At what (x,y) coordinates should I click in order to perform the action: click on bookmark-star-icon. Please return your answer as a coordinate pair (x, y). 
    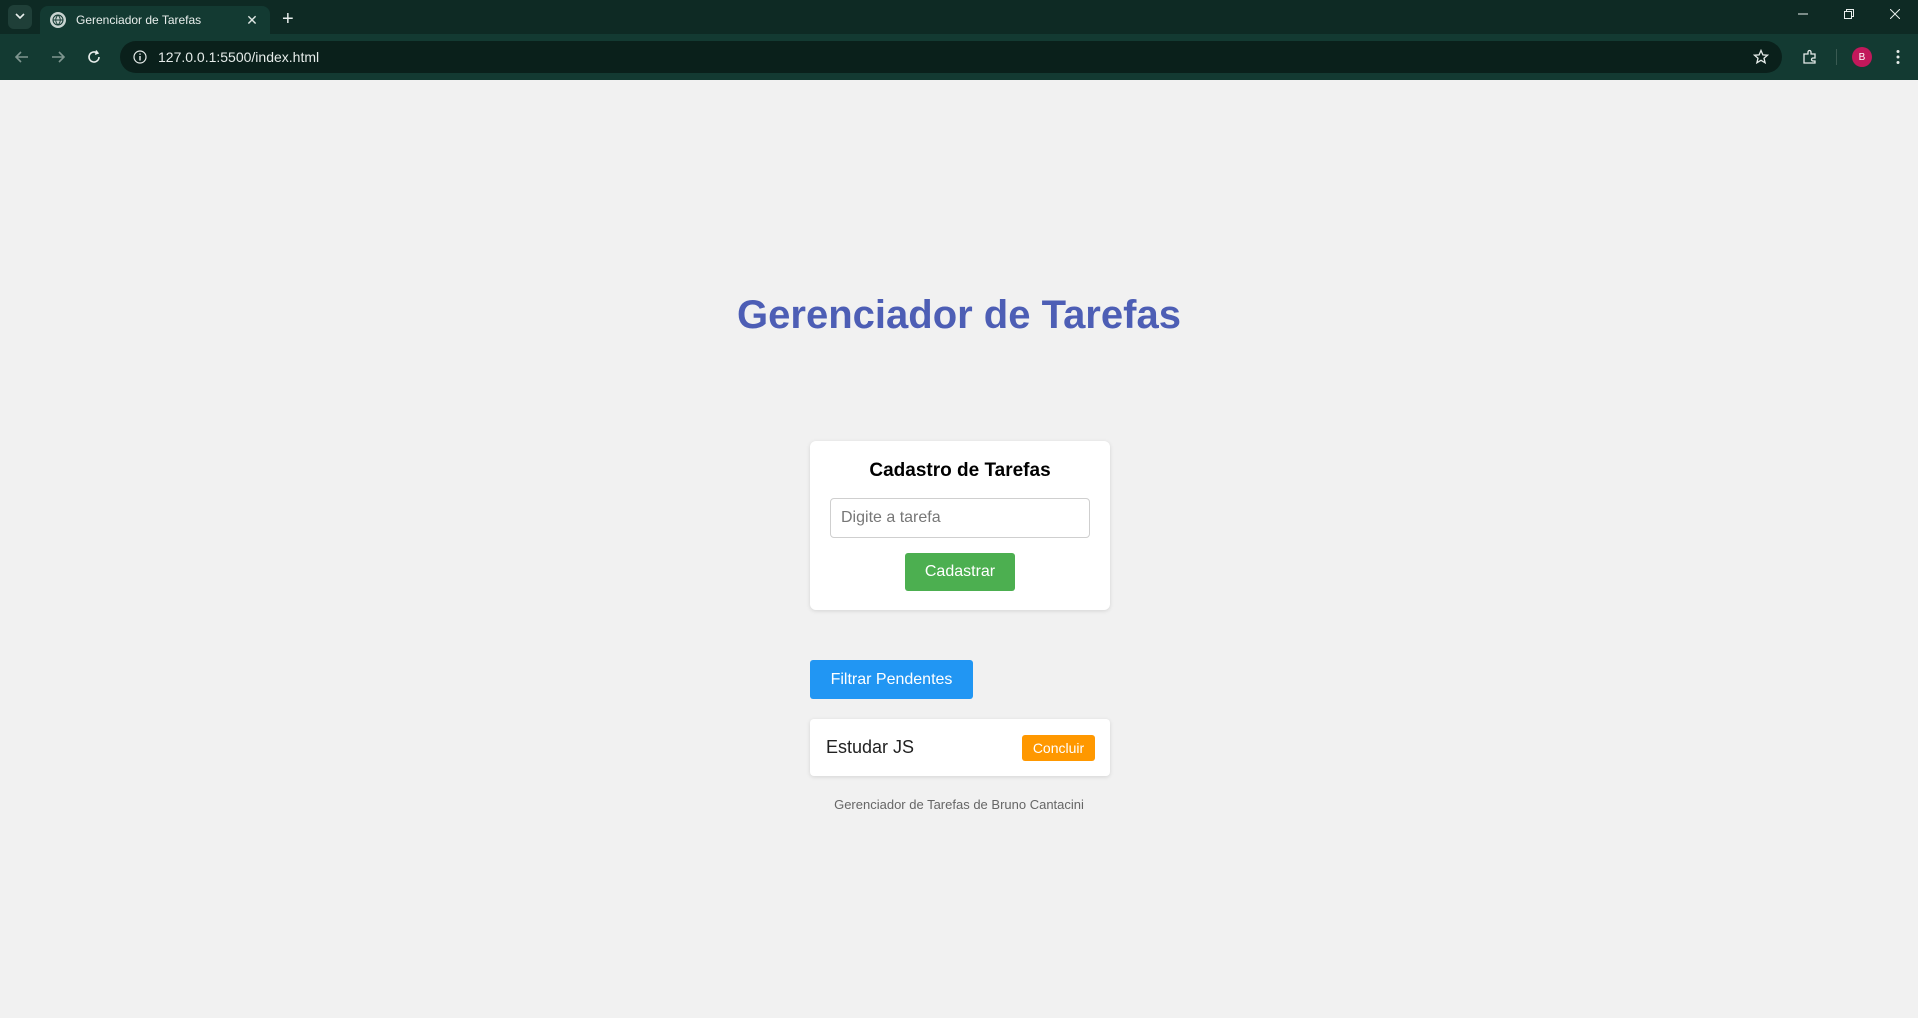
    Looking at the image, I should click on (1761, 57).